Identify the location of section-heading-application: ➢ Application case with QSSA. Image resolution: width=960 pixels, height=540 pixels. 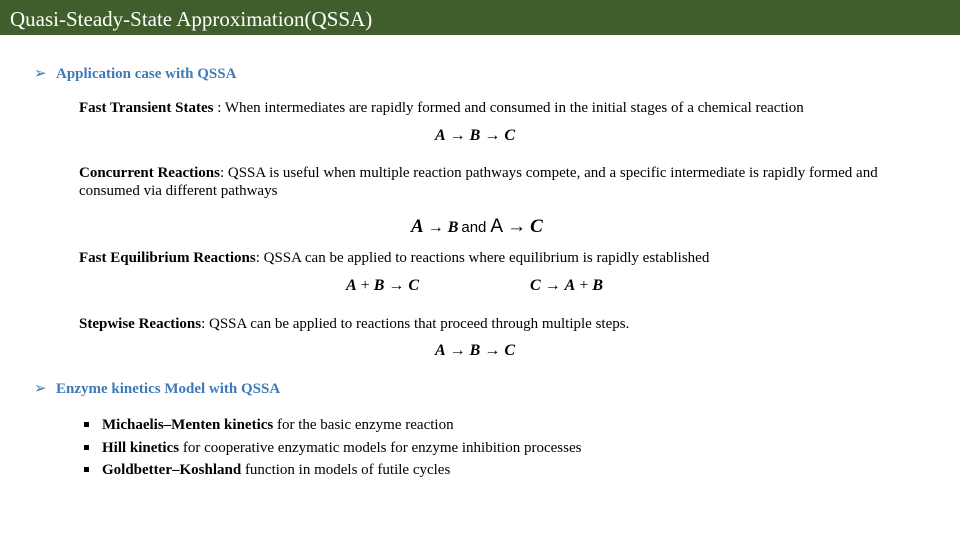
(135, 73).